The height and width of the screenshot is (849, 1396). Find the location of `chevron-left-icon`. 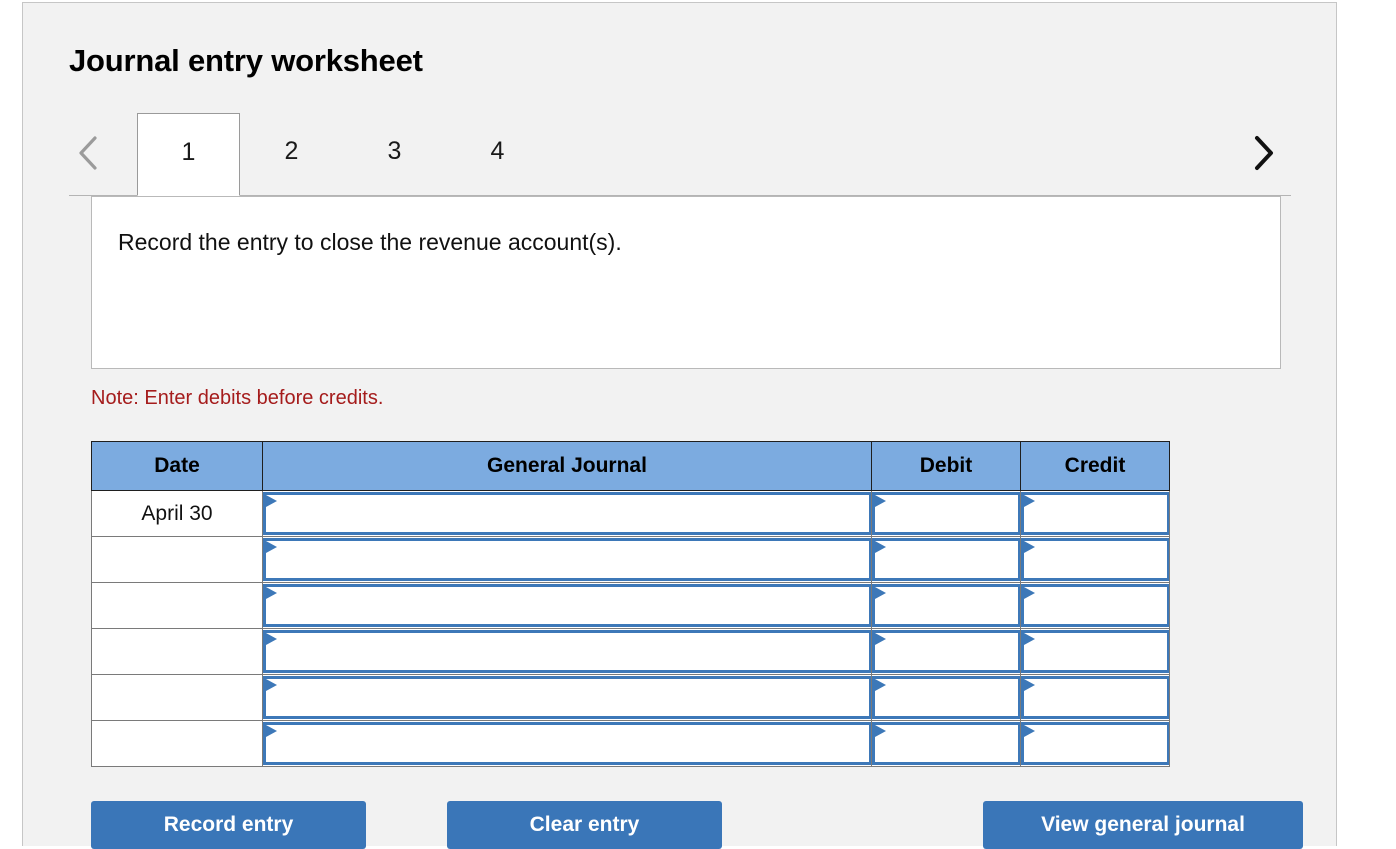

chevron-left-icon is located at coordinates (89, 153).